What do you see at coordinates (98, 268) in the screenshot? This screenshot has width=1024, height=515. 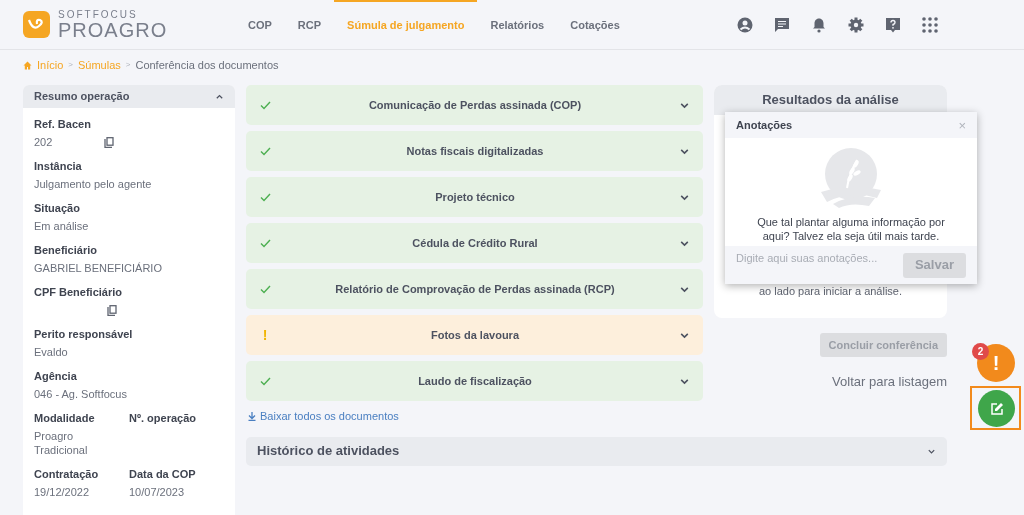 I see `field-value: GABRIEL BENEFICIÁRIO` at bounding box center [98, 268].